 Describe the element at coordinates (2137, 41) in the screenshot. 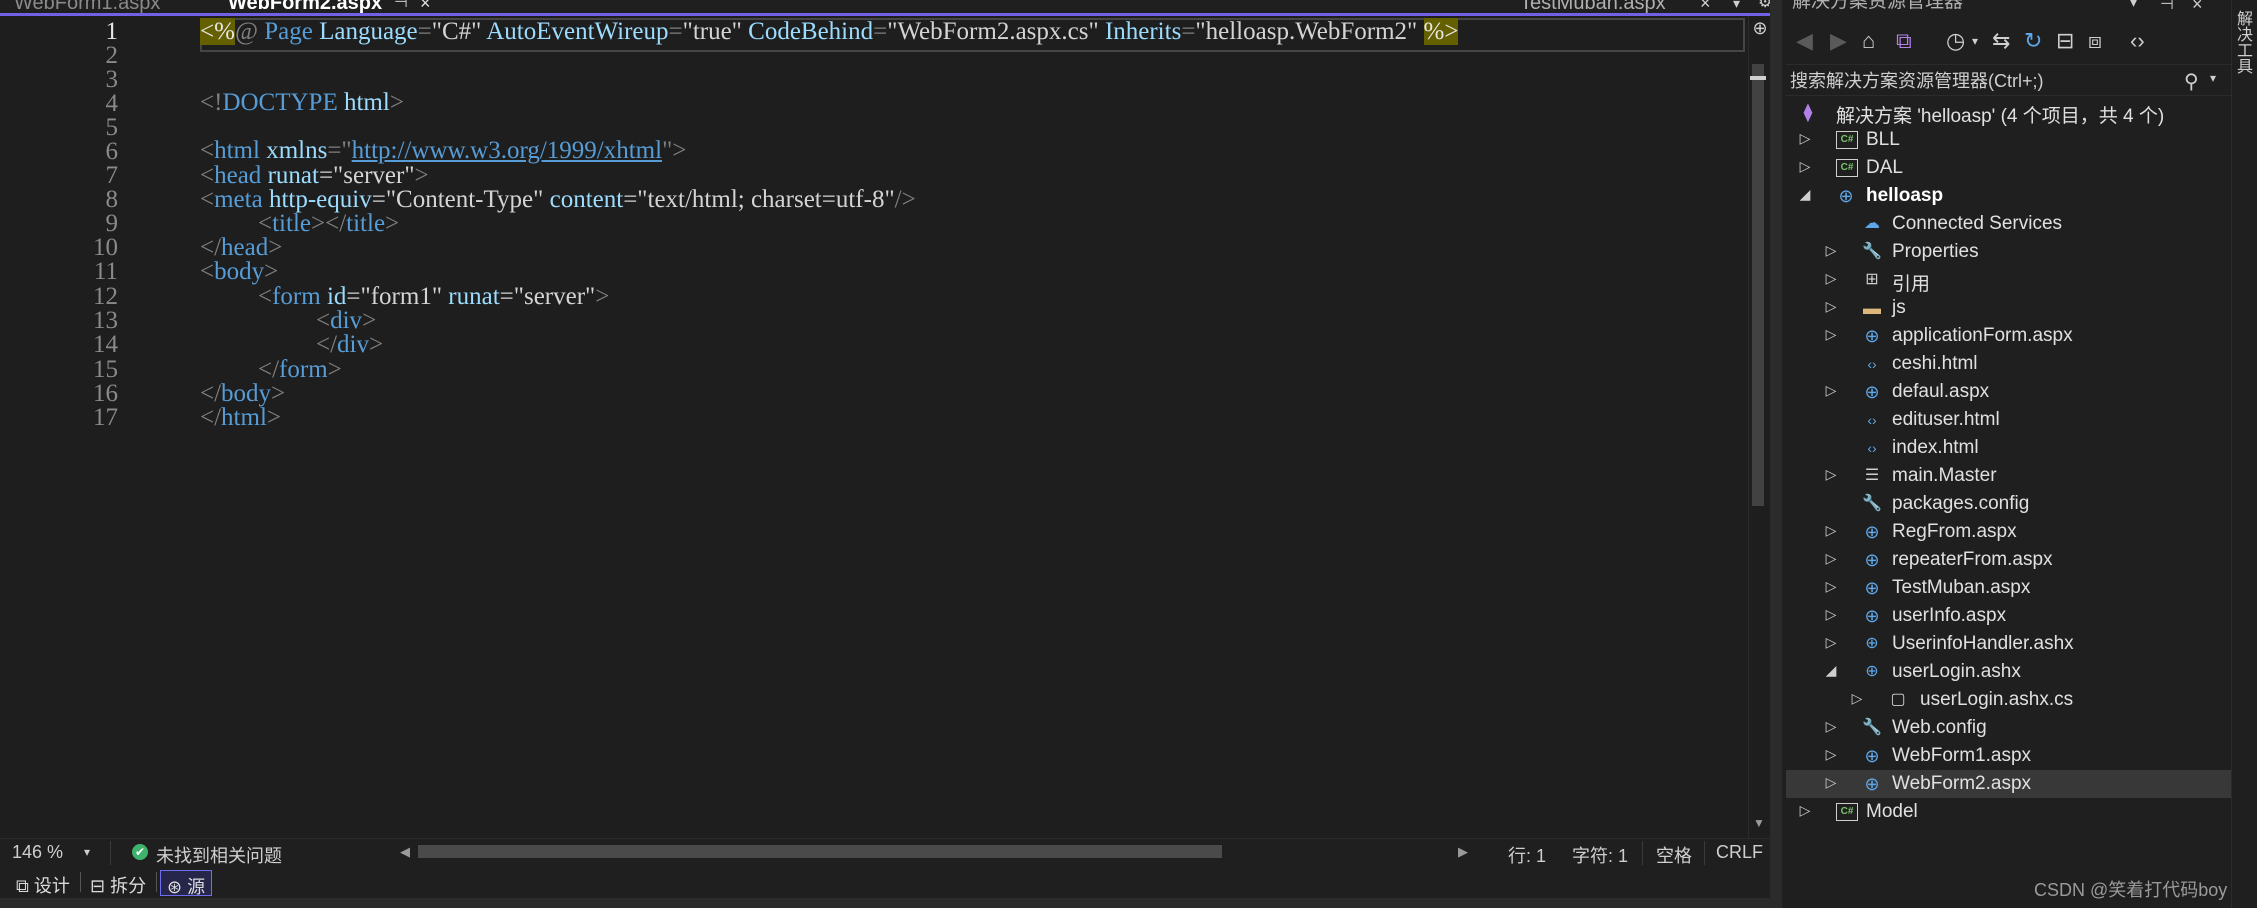

I see `code-view-icon: ‹›` at that location.